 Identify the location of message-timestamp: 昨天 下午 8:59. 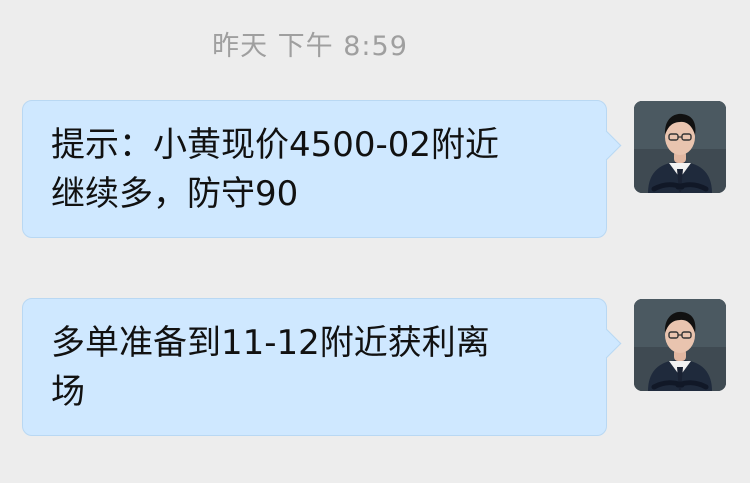
(310, 46).